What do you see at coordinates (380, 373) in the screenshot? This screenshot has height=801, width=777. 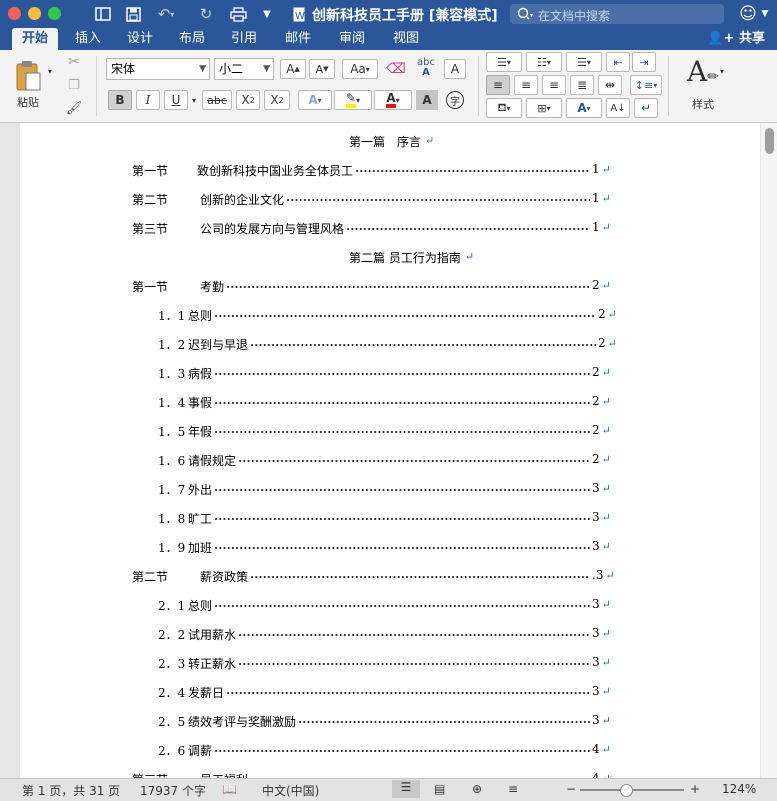 I see `toc-item-row: 1．3 病假 2 ↵` at bounding box center [380, 373].